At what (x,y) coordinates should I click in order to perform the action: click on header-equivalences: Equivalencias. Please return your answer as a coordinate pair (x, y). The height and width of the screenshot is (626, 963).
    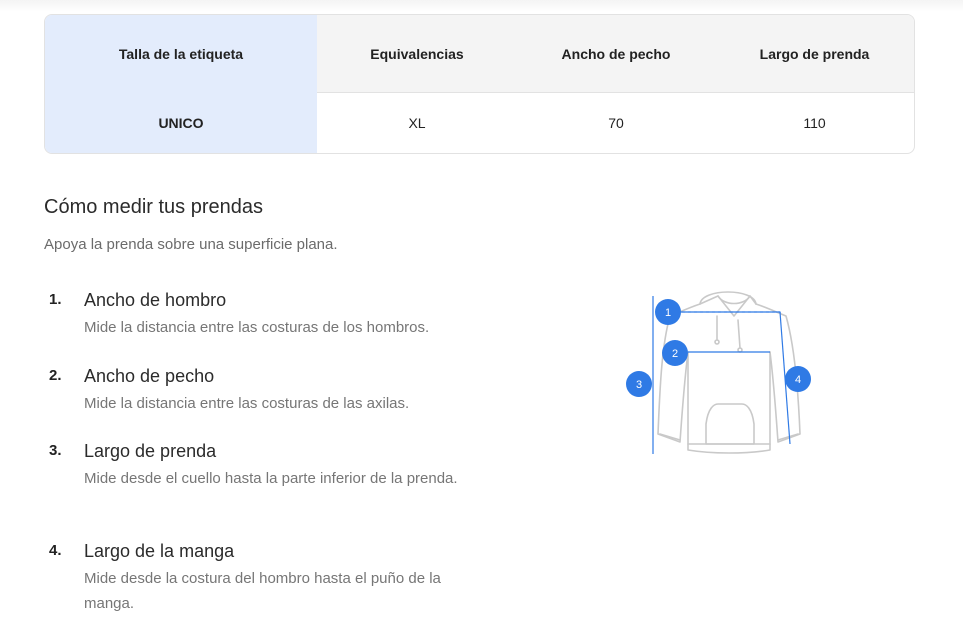
    Looking at the image, I should click on (417, 54).